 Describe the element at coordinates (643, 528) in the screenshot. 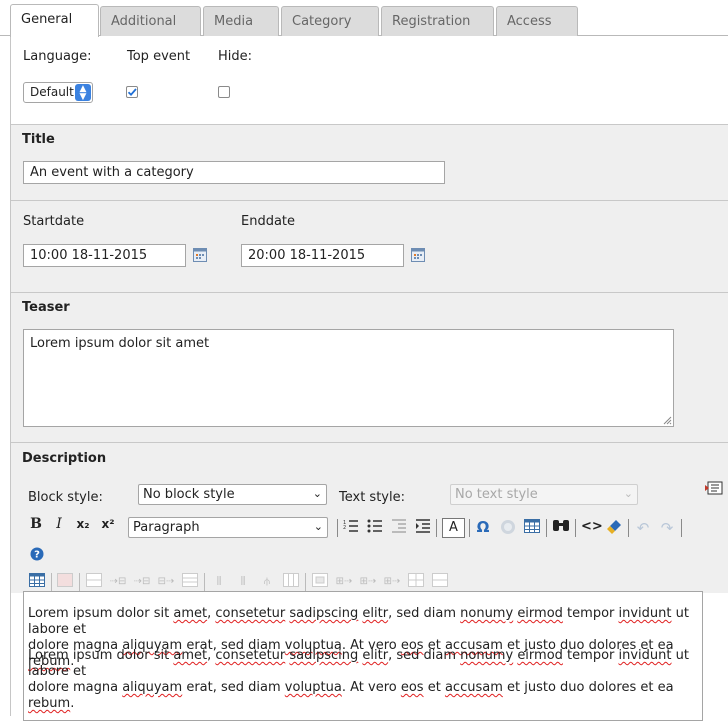

I see `undo-icon: ↶` at that location.